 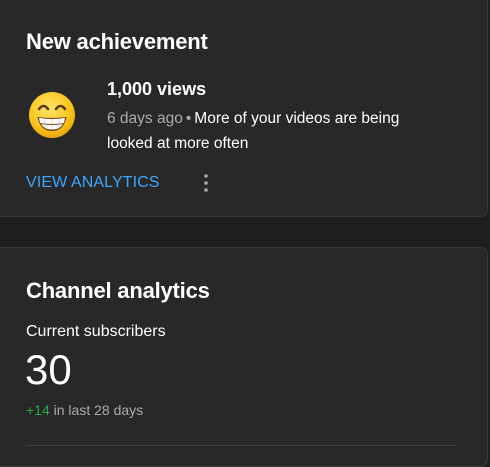 What do you see at coordinates (98, 410) in the screenshot?
I see `subscribers-change-period: in last 28 days` at bounding box center [98, 410].